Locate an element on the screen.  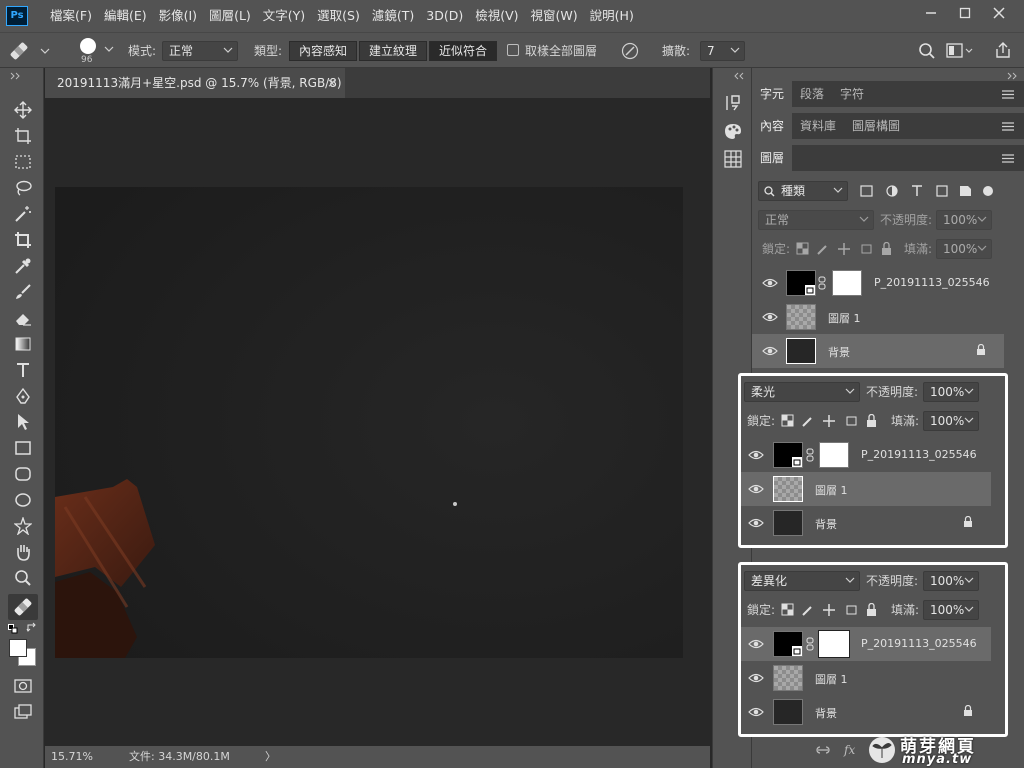
share-button is located at coordinates (1003, 50).